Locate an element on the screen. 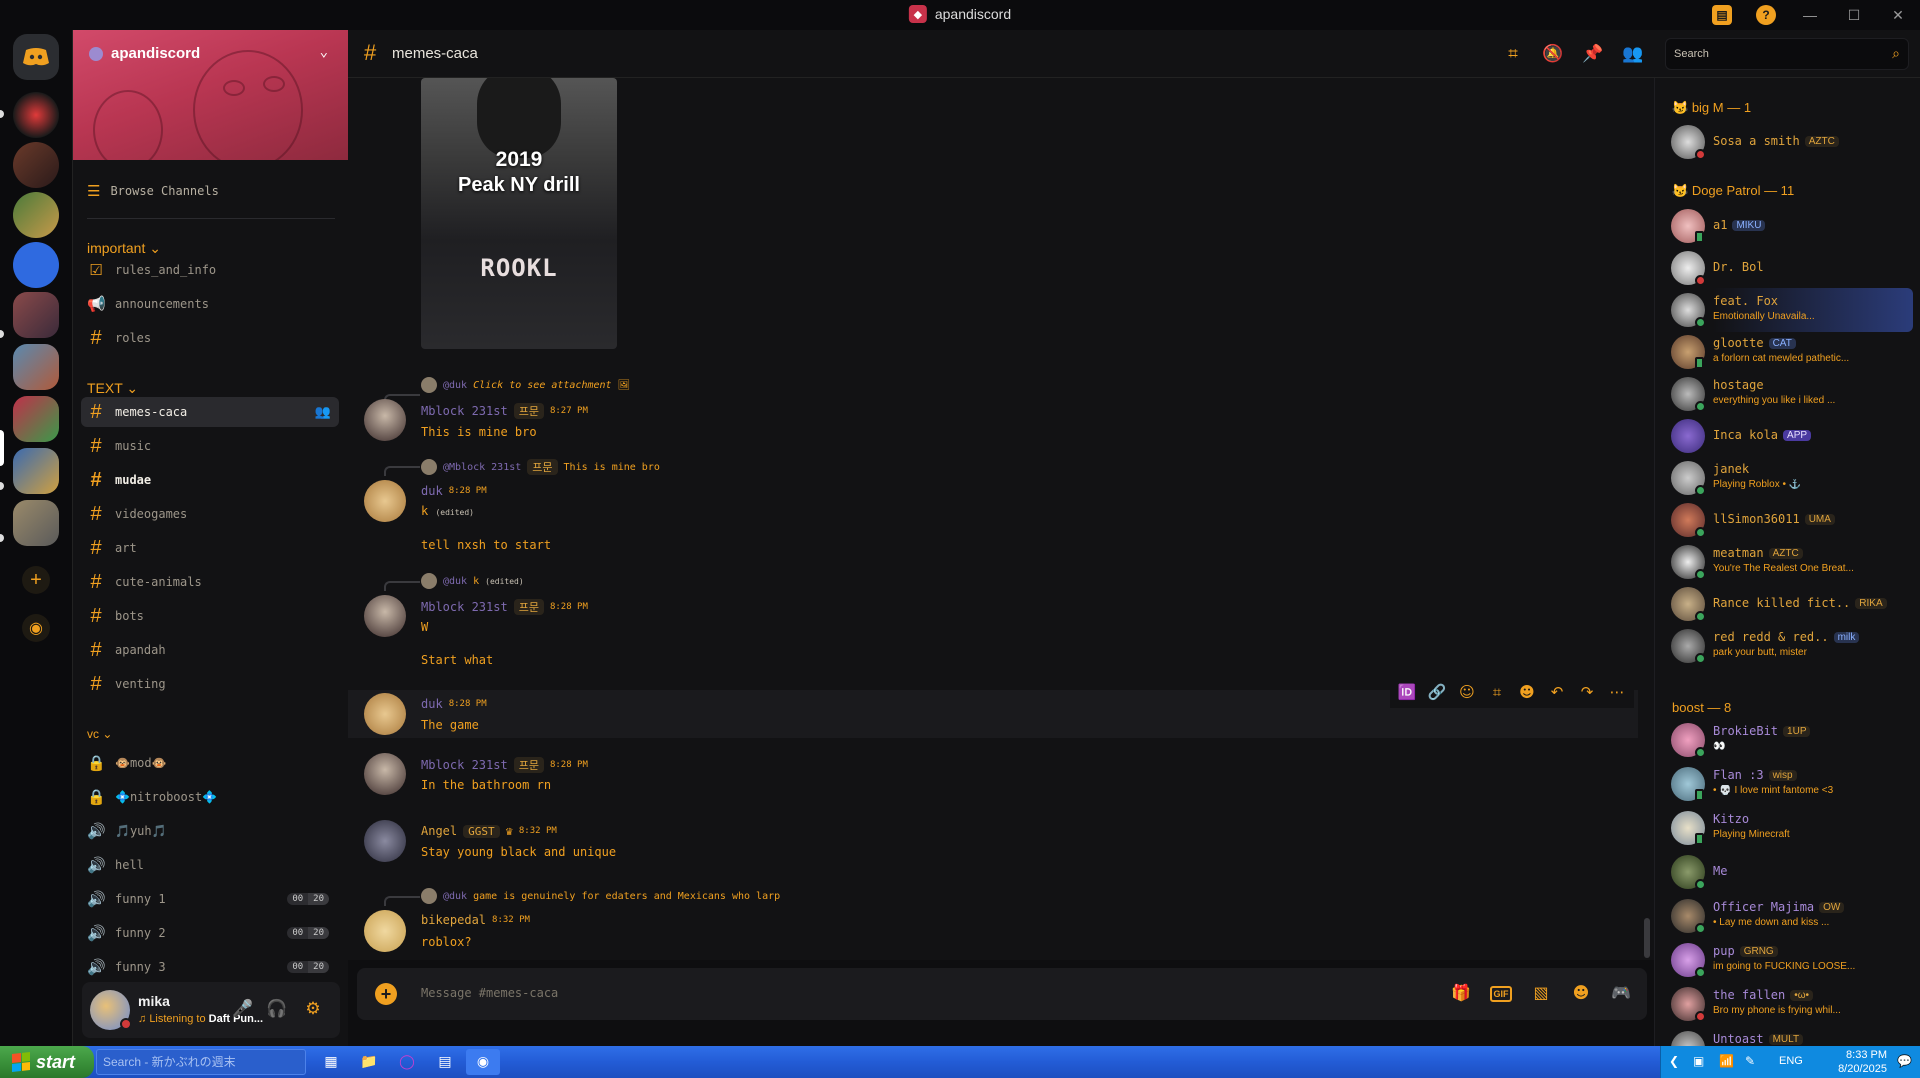 The image size is (1920, 1078). gear-icon: ⚙ is located at coordinates (313, 1010).